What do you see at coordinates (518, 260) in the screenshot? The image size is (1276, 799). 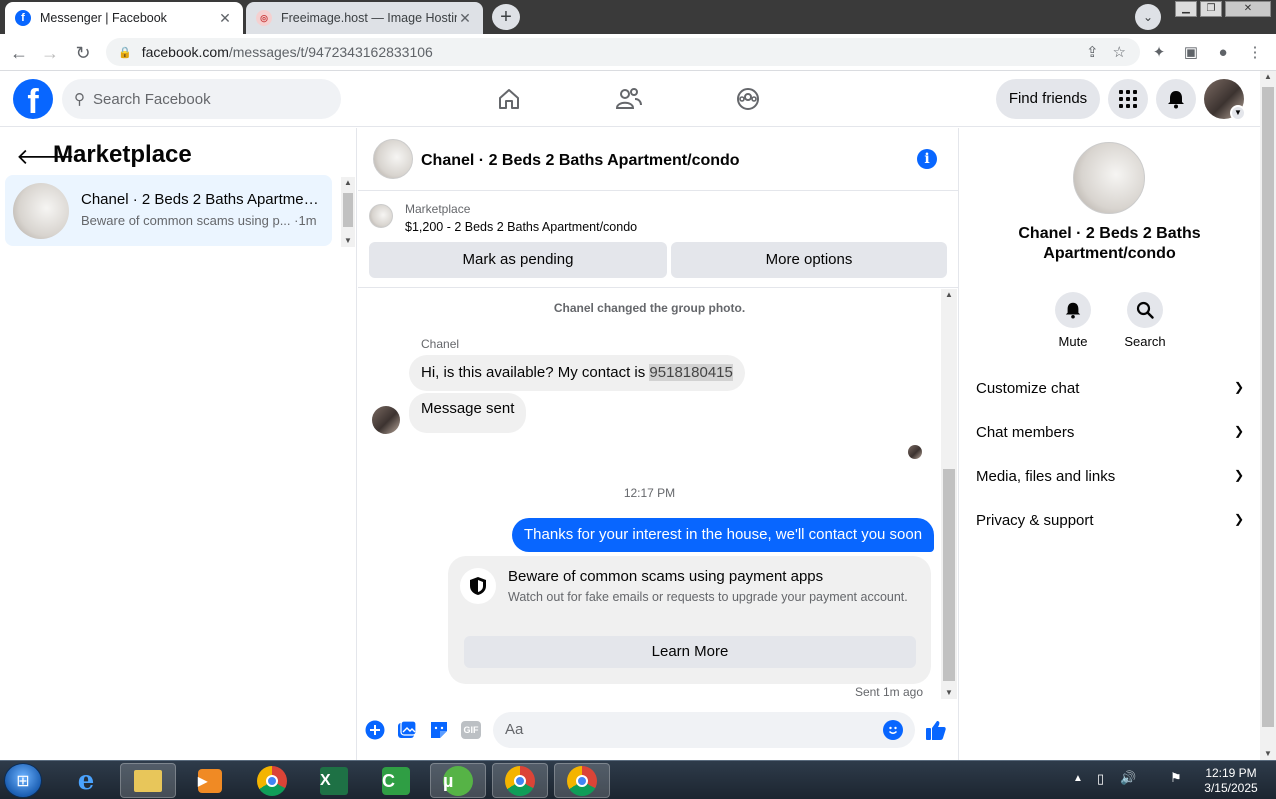 I see `mark-as-pending-button: Mark as pending` at bounding box center [518, 260].